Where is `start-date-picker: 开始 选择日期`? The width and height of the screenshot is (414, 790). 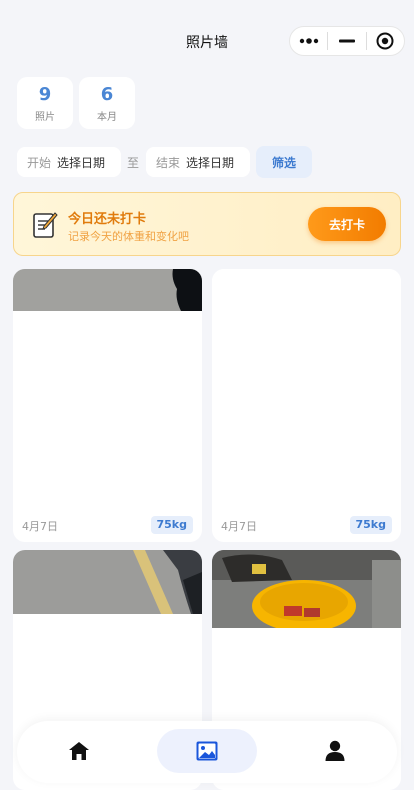
start-date-picker: 开始 选择日期 is located at coordinates (69, 162).